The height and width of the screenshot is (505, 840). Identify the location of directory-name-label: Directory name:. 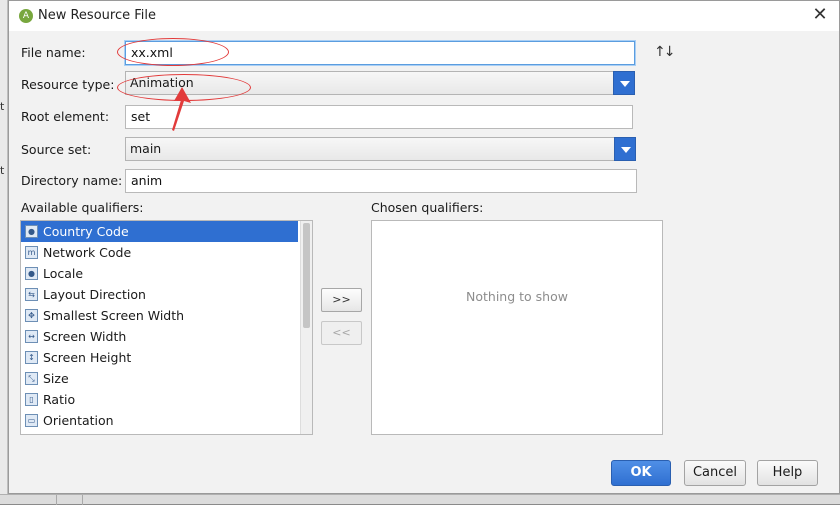
(72, 180).